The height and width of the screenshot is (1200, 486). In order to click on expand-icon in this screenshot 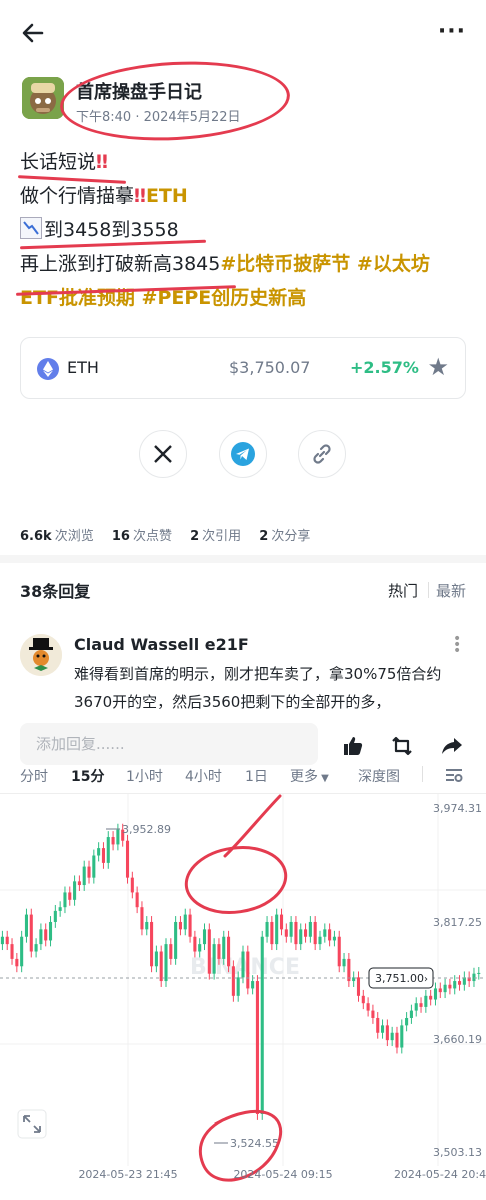, I will do `click(32, 1124)`.